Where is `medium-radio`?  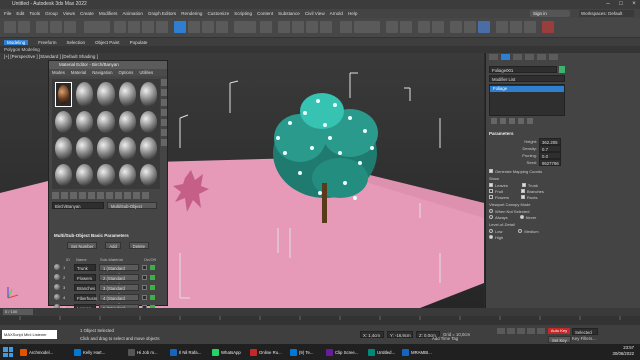 medium-radio is located at coordinates (520, 231).